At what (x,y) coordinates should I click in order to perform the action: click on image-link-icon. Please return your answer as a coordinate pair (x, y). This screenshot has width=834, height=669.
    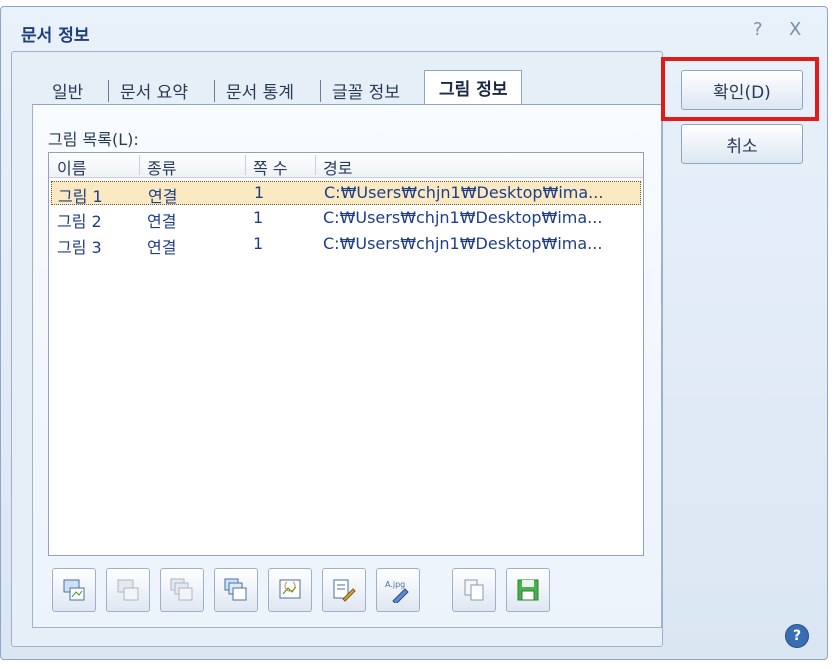
    Looking at the image, I should click on (74, 590).